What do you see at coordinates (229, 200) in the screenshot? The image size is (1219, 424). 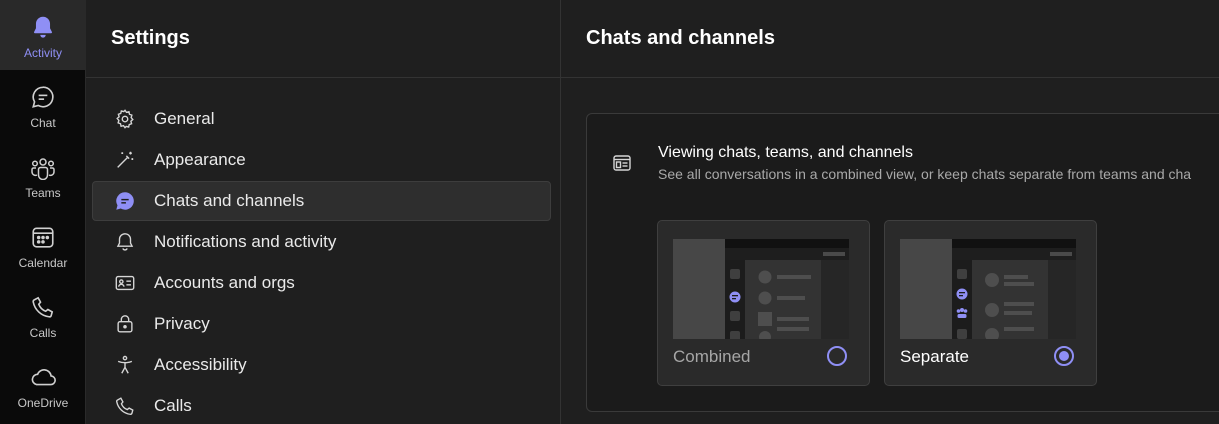 I see `nav-label: Chats and channels` at bounding box center [229, 200].